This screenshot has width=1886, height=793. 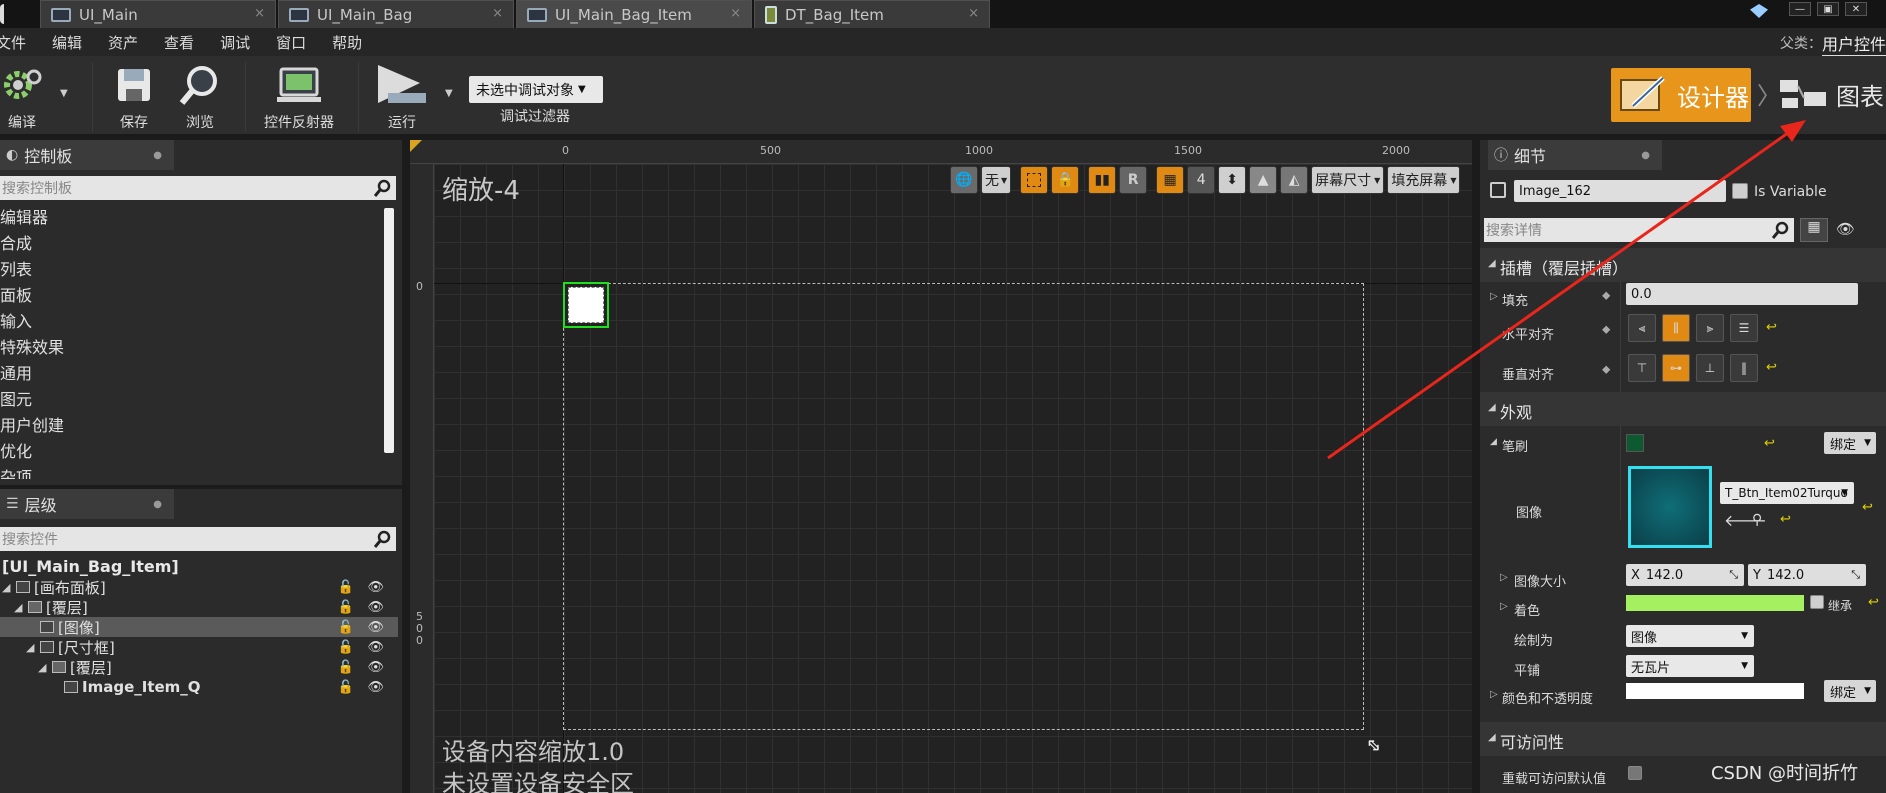 I want to click on palette-tab: ◐ 控制板 ●, so click(x=87, y=155).